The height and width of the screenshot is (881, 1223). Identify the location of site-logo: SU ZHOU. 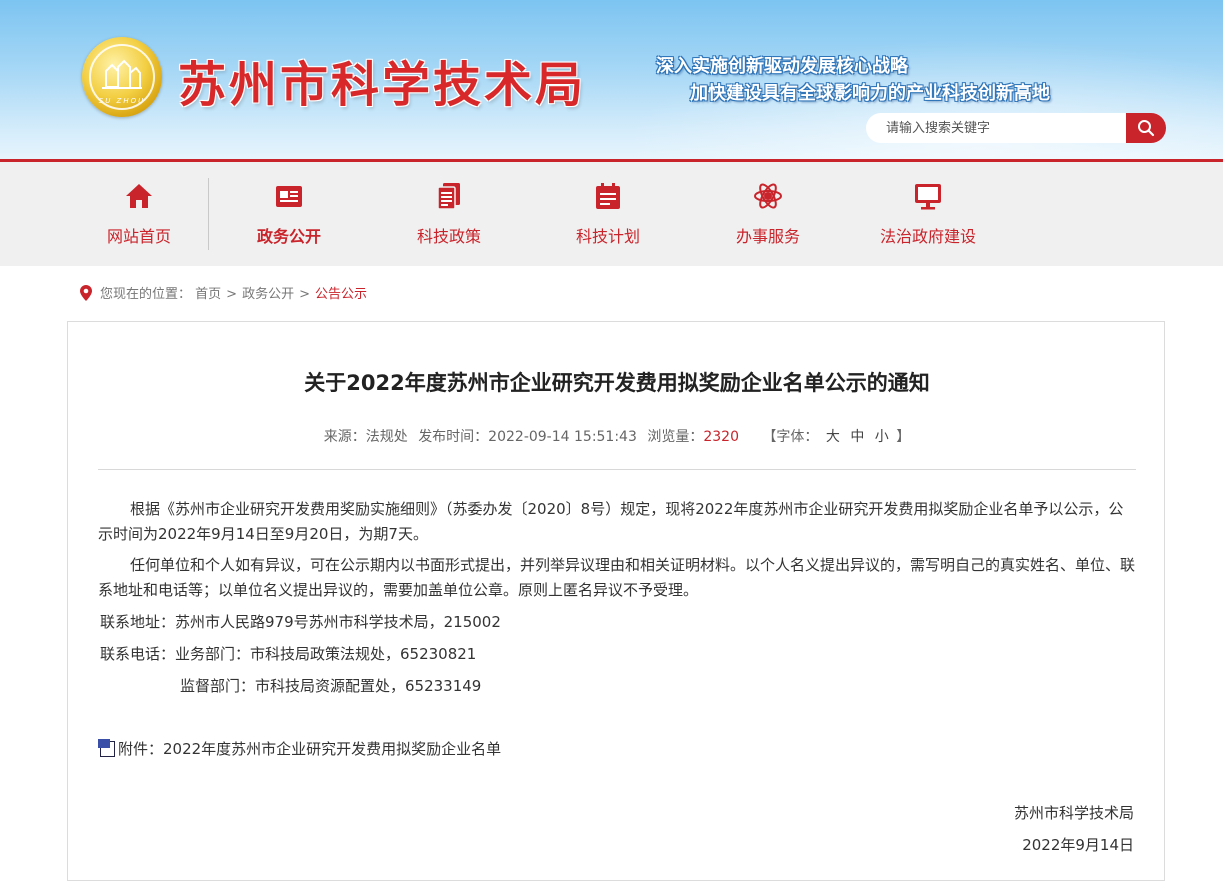
(122, 77).